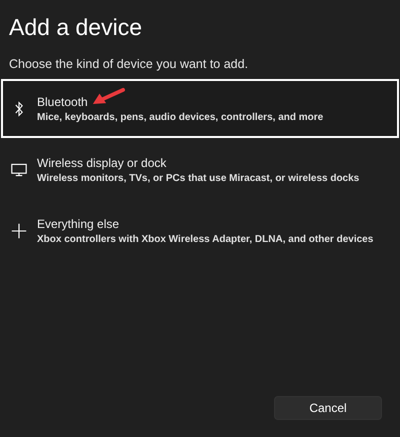 The image size is (400, 437). Describe the element at coordinates (101, 163) in the screenshot. I see `device-name: Wireless display or dock` at that location.